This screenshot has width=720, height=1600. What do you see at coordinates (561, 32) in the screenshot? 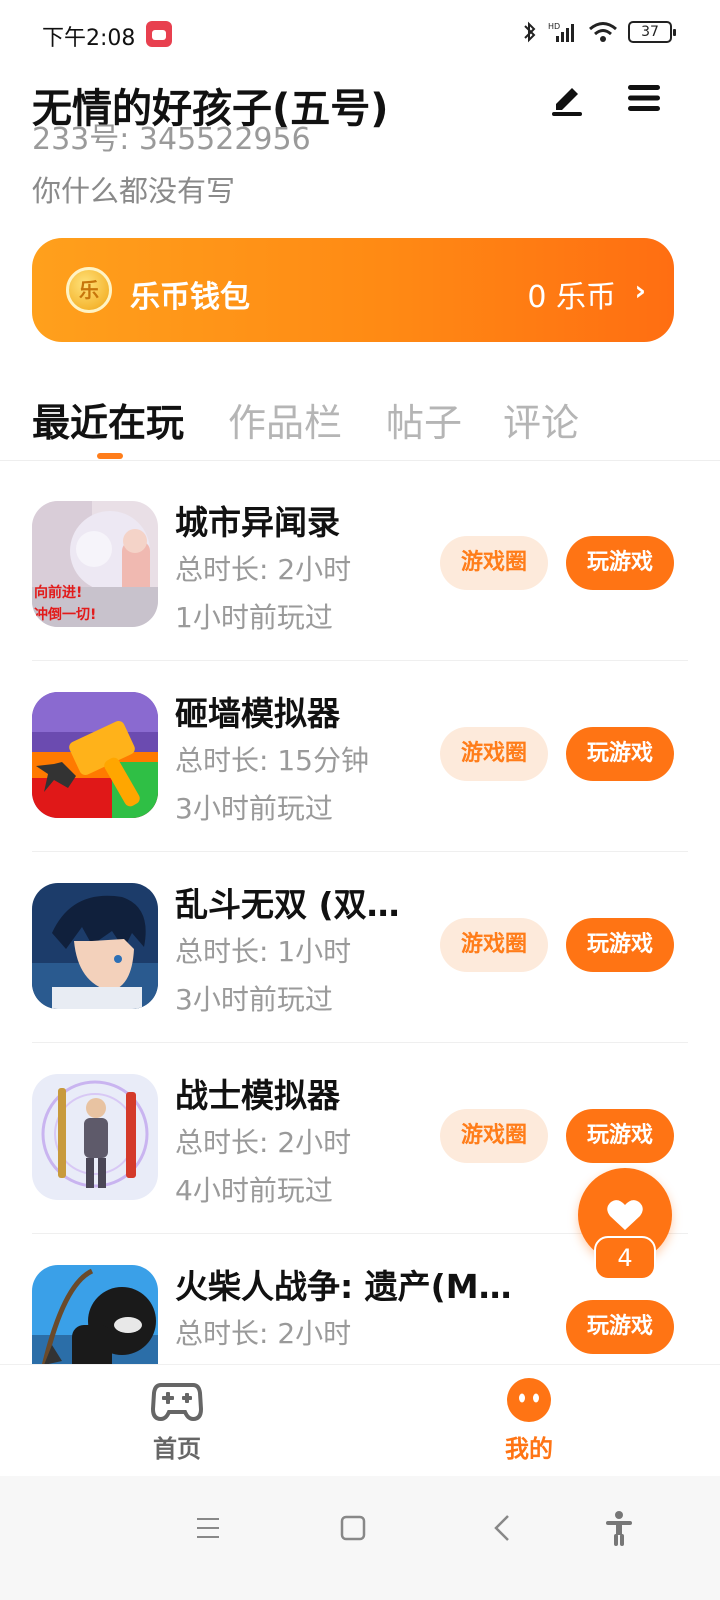
I see `signal-icon: HD` at bounding box center [561, 32].